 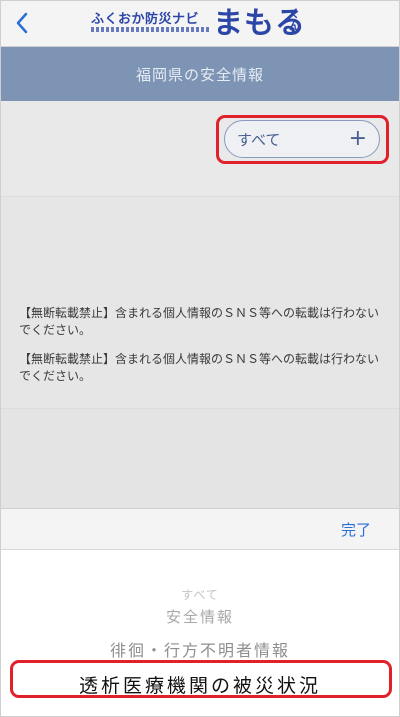 What do you see at coordinates (200, 649) in the screenshot?
I see `picker-option: 徘徊・行方不明者情報` at bounding box center [200, 649].